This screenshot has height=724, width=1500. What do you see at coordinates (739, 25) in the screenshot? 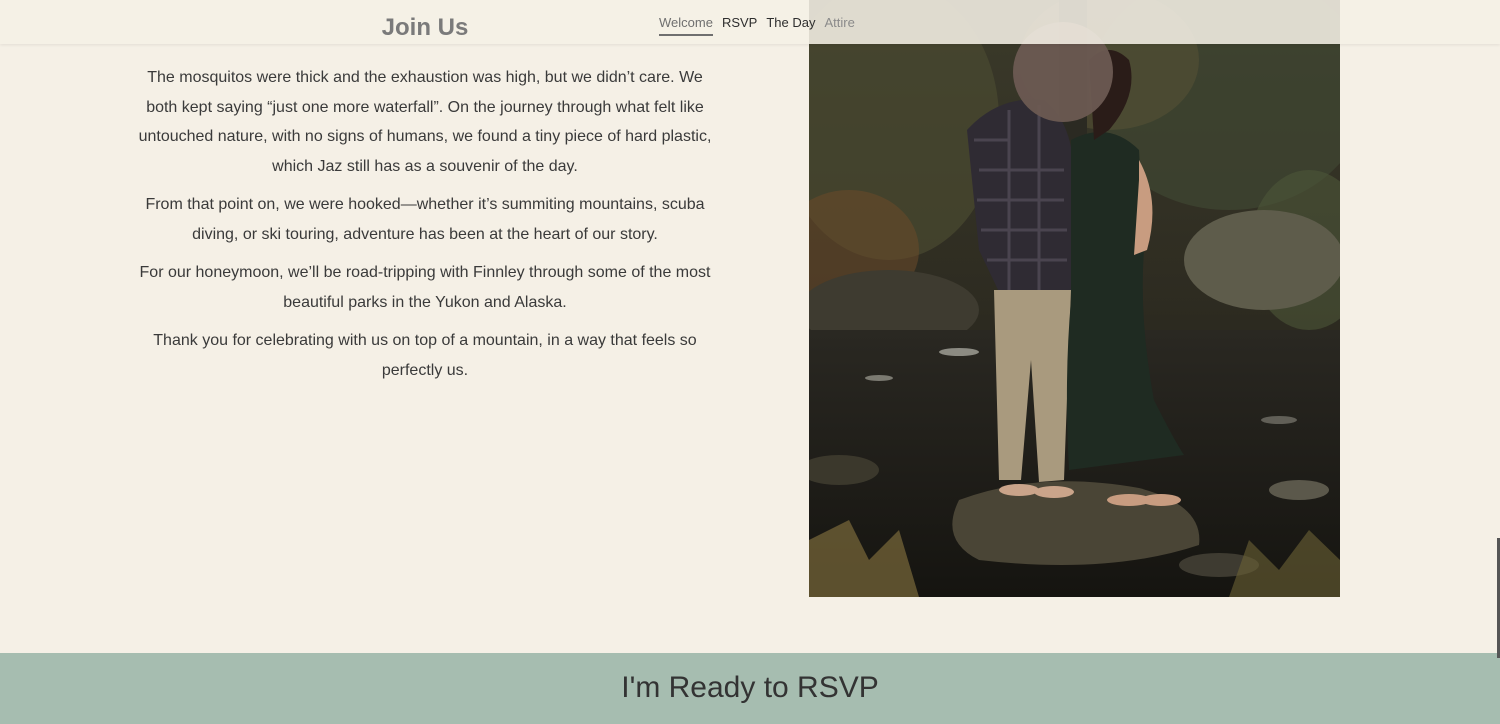
I see `nav-rsvp: RSVP` at bounding box center [739, 25].